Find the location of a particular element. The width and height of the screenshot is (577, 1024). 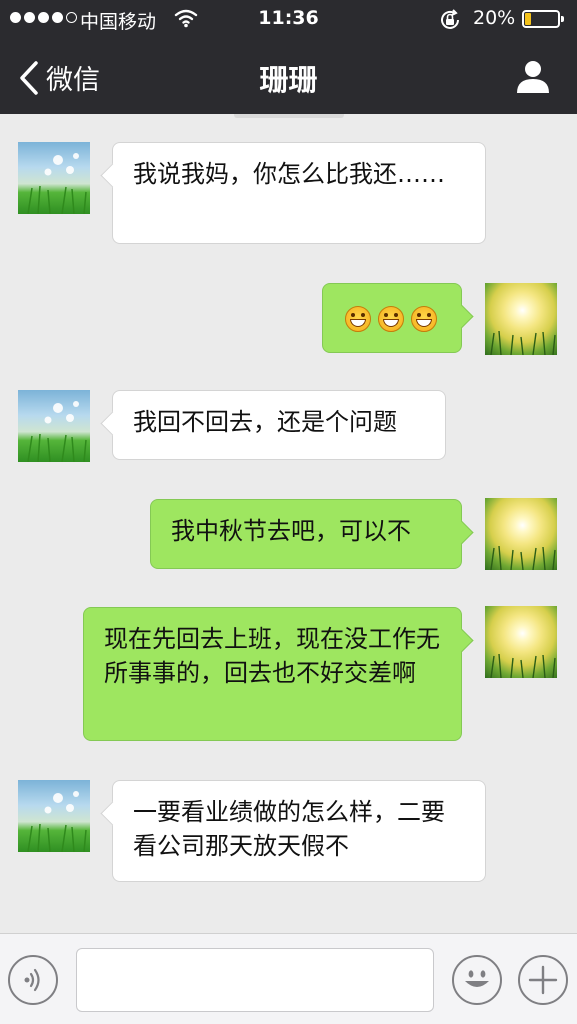

input-bar is located at coordinates (288, 978).